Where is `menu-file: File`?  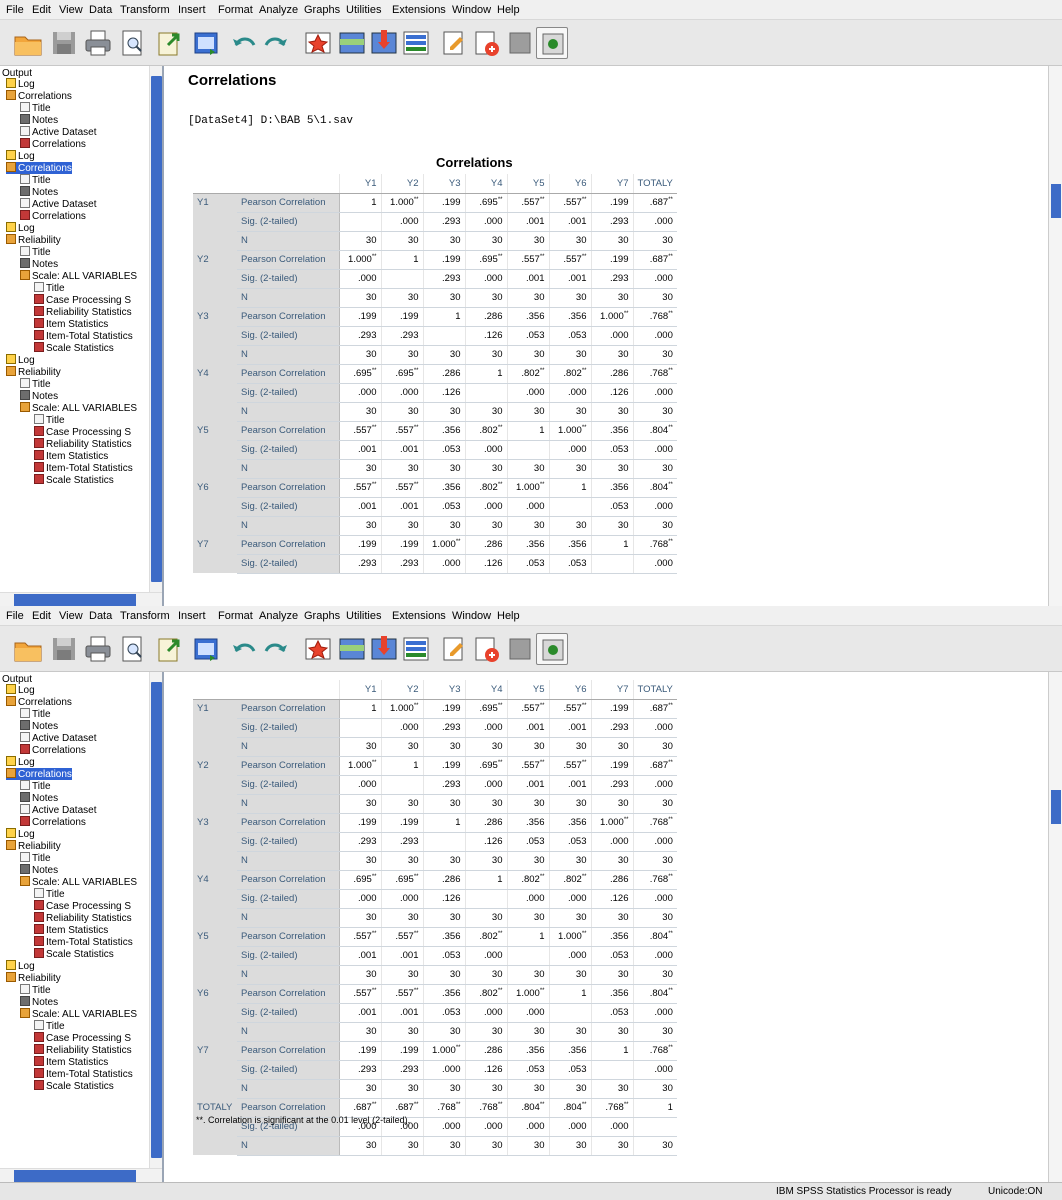
menu-file: File is located at coordinates (15, 10).